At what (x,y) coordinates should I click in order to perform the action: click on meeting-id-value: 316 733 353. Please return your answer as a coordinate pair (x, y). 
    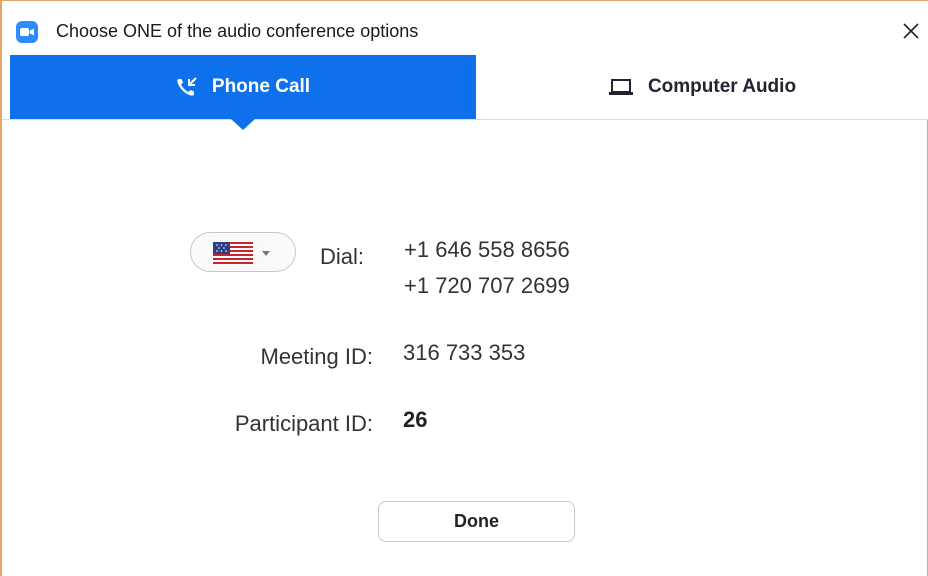
    Looking at the image, I should click on (464, 352).